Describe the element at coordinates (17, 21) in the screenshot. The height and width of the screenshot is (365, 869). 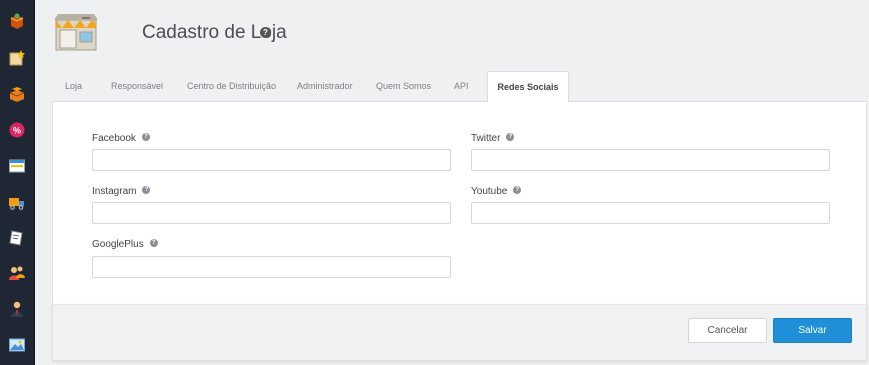
I see `store-box-icon` at that location.